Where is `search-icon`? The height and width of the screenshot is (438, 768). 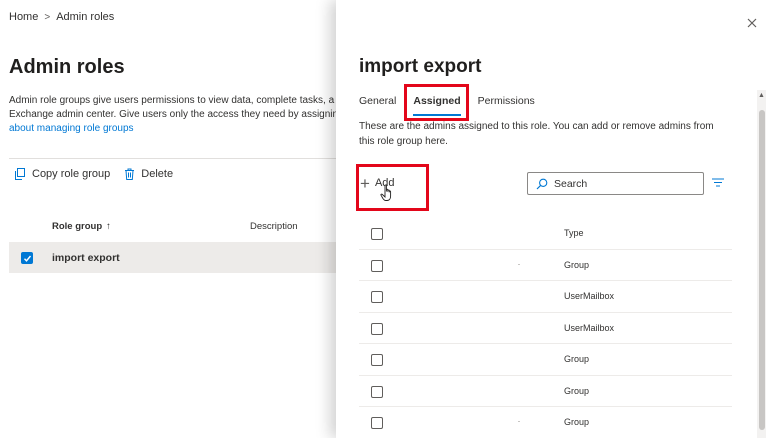 search-icon is located at coordinates (542, 183).